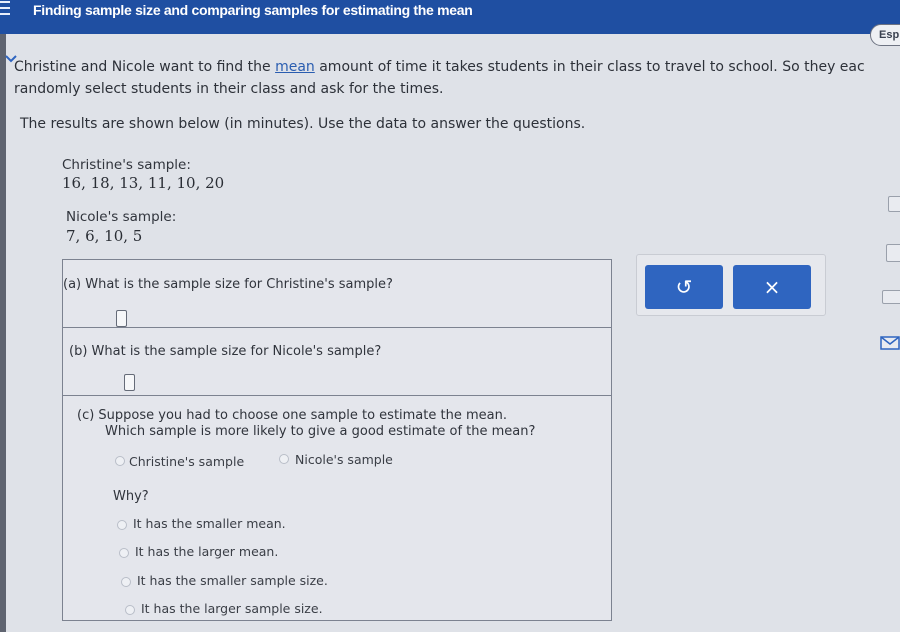 This screenshot has width=900, height=632. What do you see at coordinates (893, 253) in the screenshot?
I see `grid-icon` at bounding box center [893, 253].